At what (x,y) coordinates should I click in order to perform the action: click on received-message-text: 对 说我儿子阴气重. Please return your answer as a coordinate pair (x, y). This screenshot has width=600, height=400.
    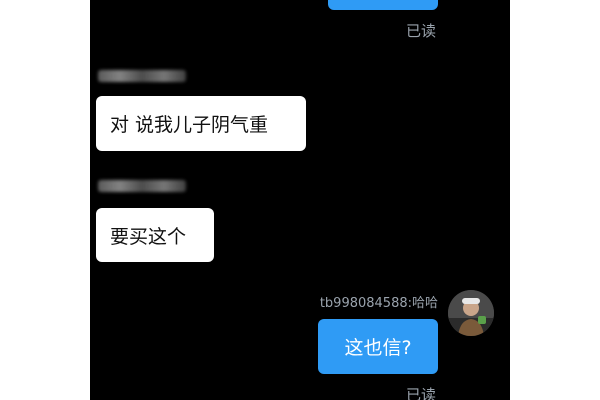
    Looking at the image, I should click on (189, 125).